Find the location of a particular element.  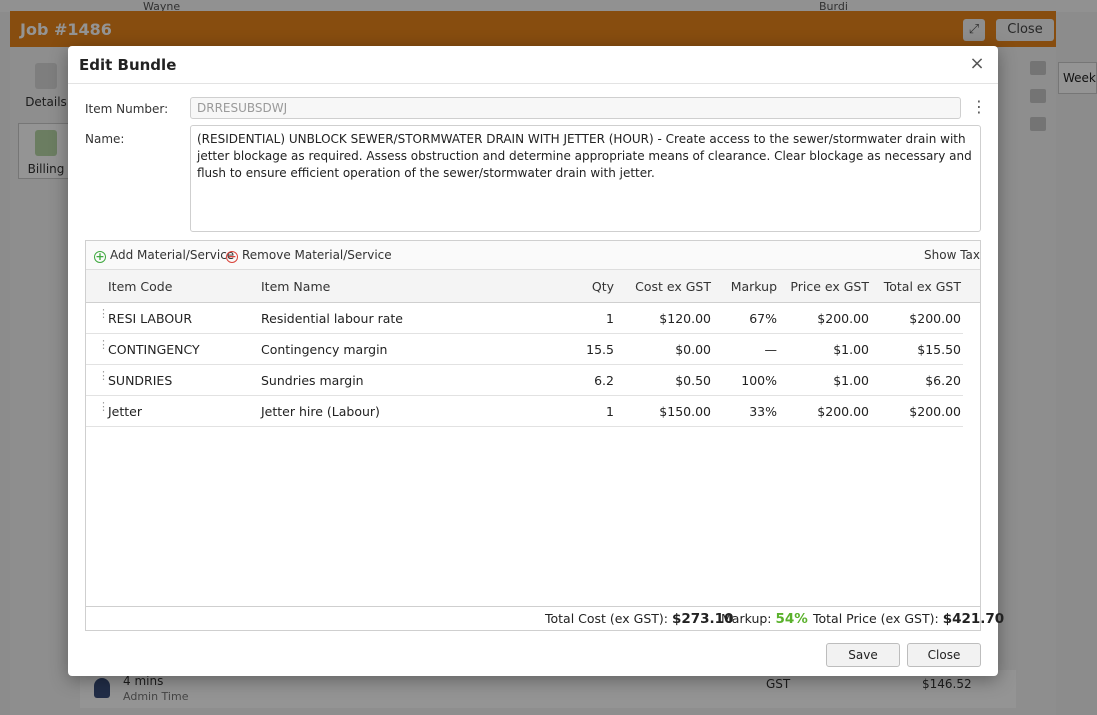

cell-markup: 100% is located at coordinates (749, 380).